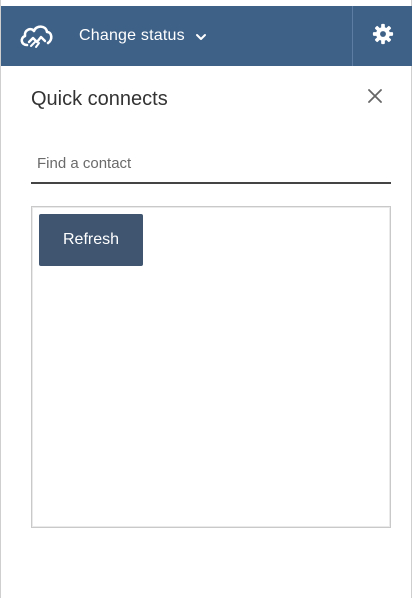 The width and height of the screenshot is (412, 598). What do you see at coordinates (375, 96) in the screenshot?
I see `close-icon` at bounding box center [375, 96].